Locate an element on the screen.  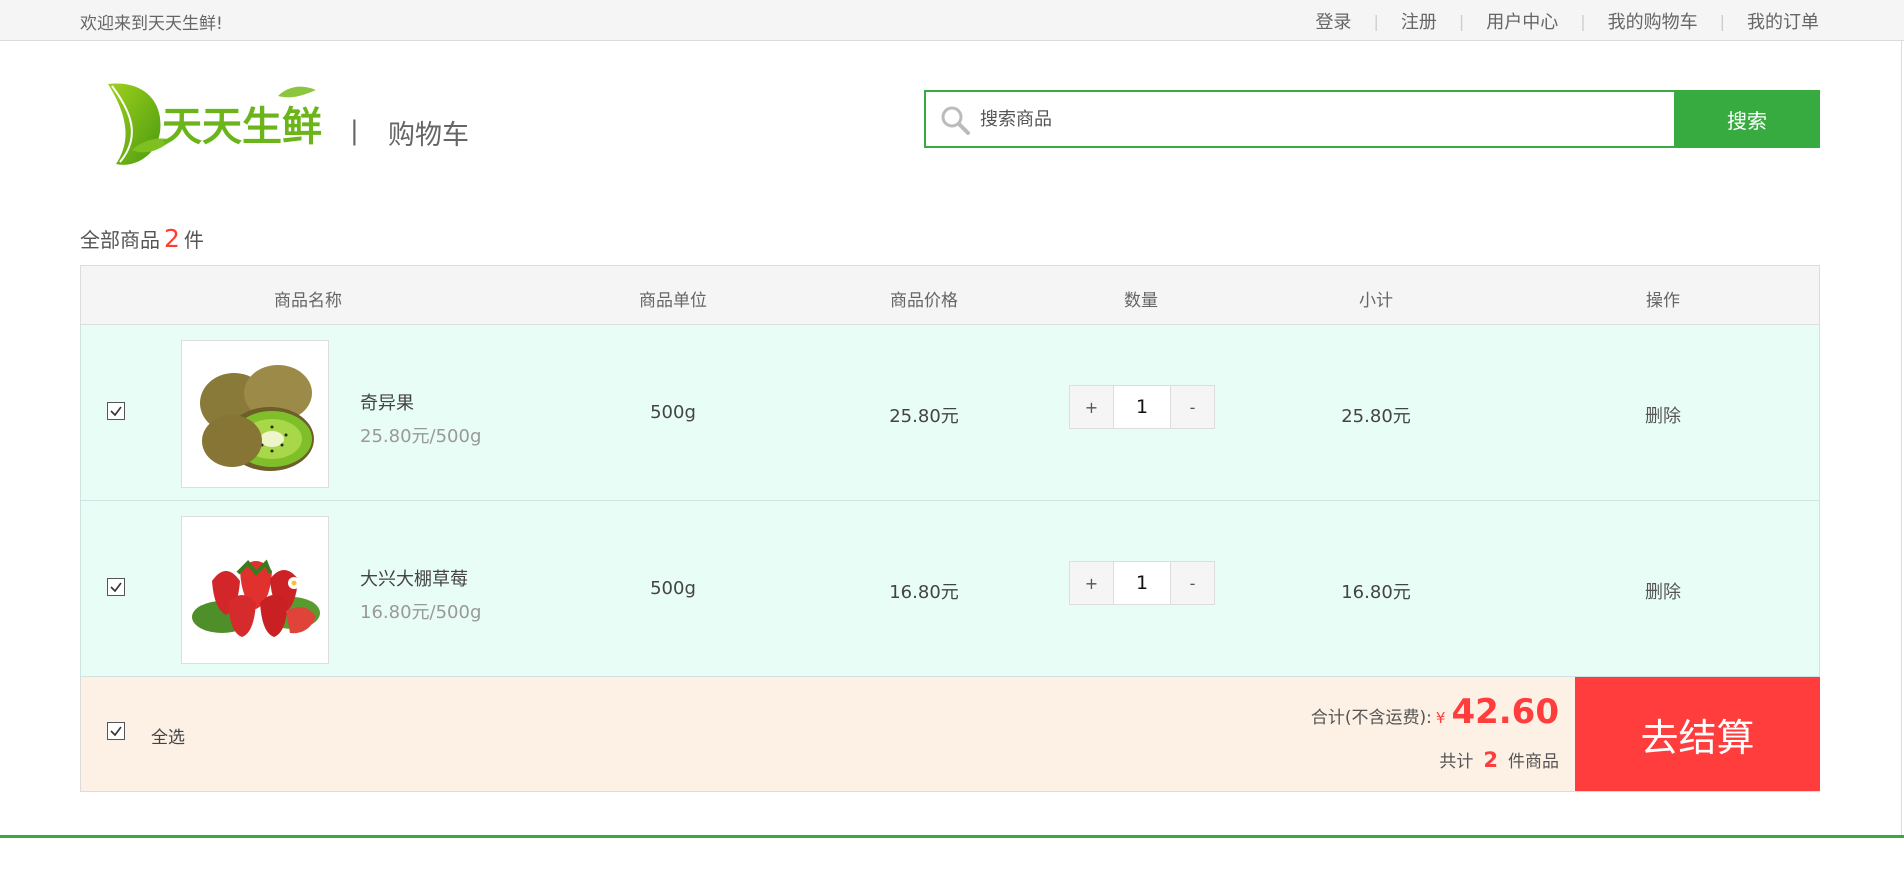
top-bar: 欢迎来到天天生鲜! 登录 | 注册 | 用户中心 | 我的购物车 | 我的订单 is located at coordinates (952, 20).